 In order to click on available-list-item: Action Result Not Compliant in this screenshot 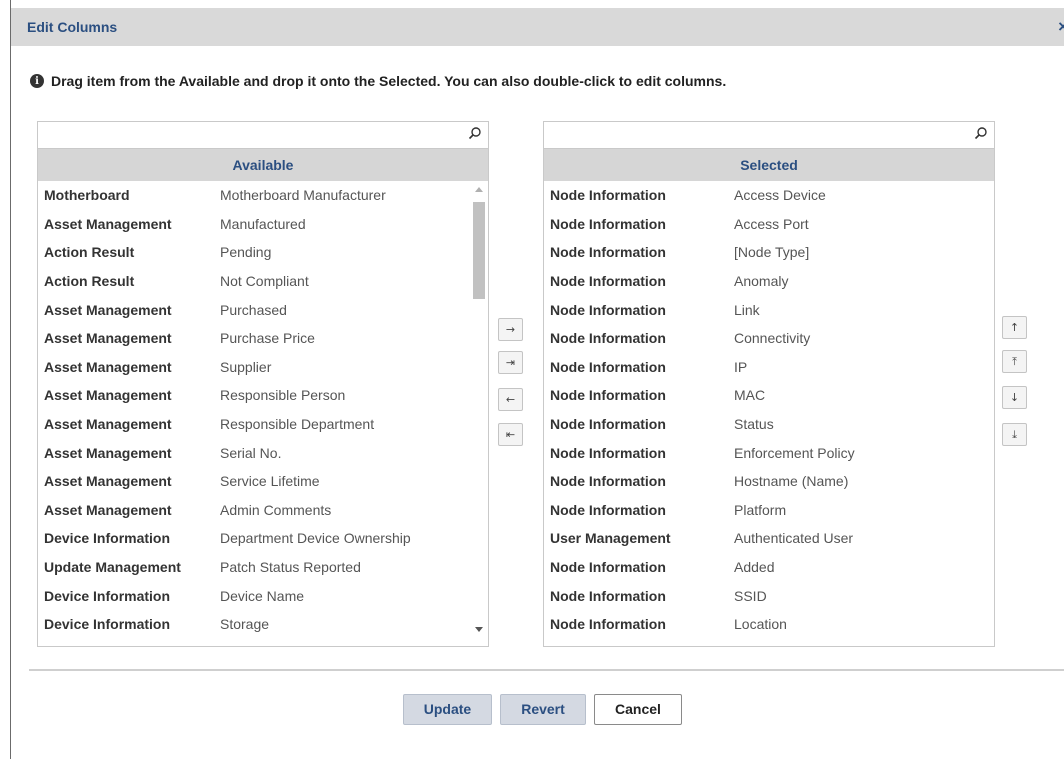, I will do `click(263, 281)`.